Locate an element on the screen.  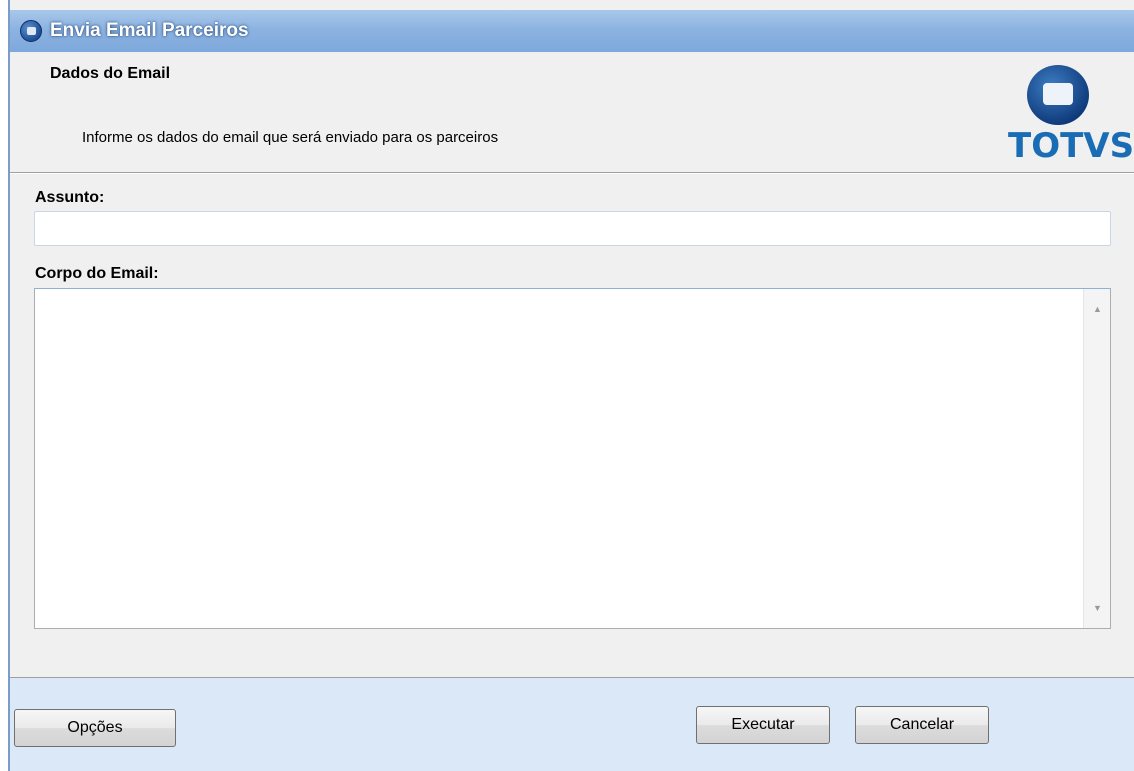
subject-label: Assunto: is located at coordinates (70, 197).